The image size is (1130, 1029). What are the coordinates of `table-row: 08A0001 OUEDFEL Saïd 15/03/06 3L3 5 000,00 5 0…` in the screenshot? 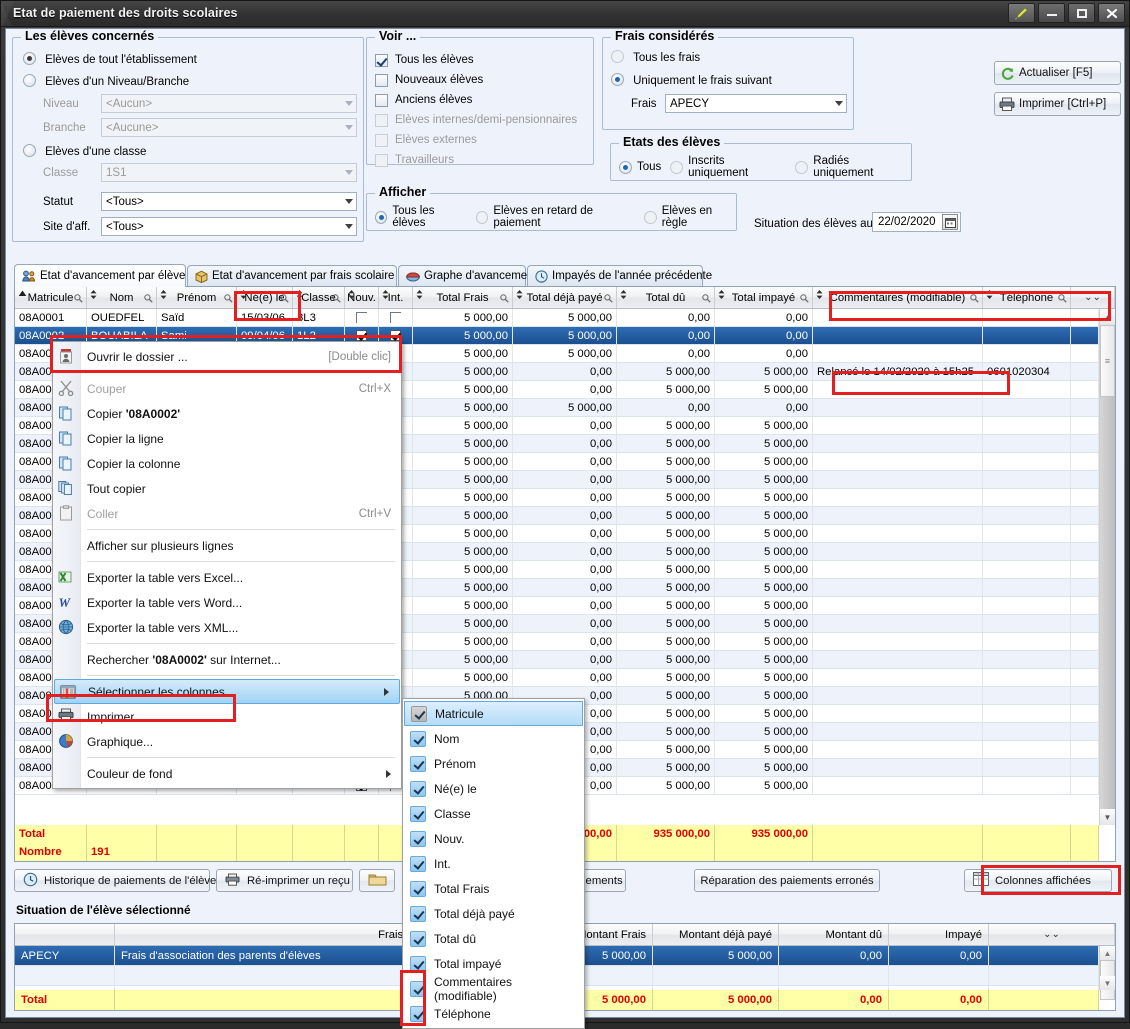 It's located at (557, 318).